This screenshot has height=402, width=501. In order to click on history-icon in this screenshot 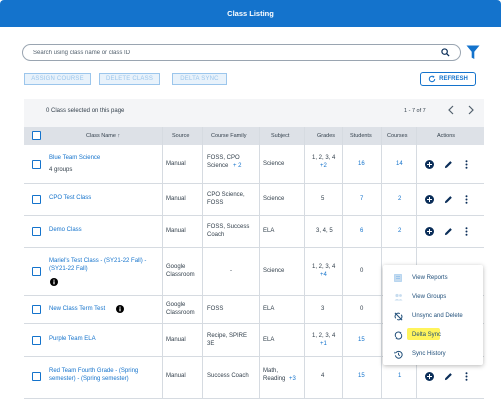, I will do `click(398, 354)`.